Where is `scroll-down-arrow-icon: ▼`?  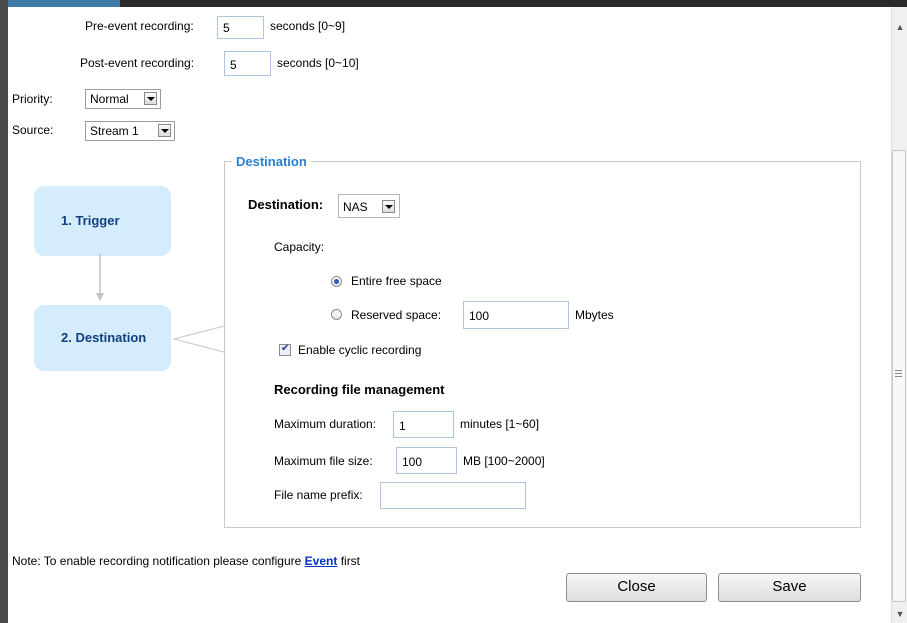 scroll-down-arrow-icon: ▼ is located at coordinates (900, 614).